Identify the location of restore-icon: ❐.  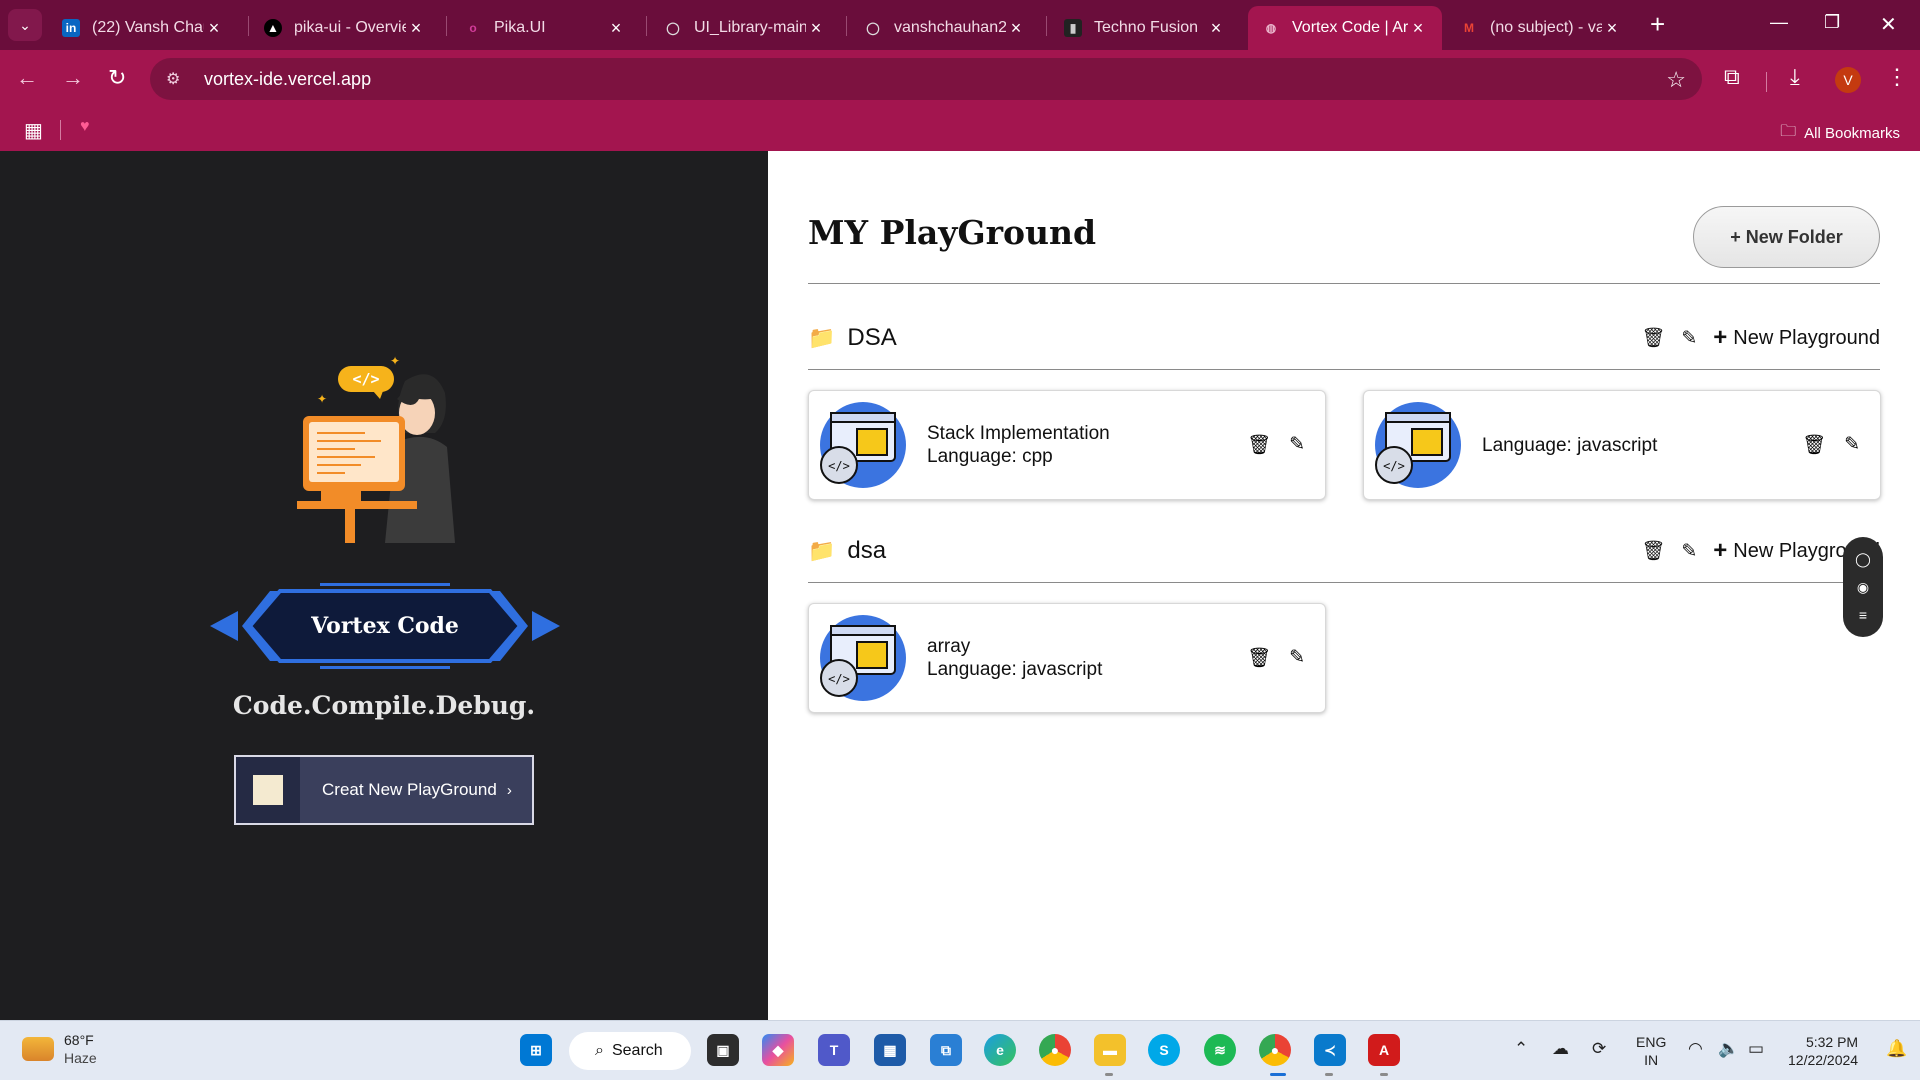
(1832, 22).